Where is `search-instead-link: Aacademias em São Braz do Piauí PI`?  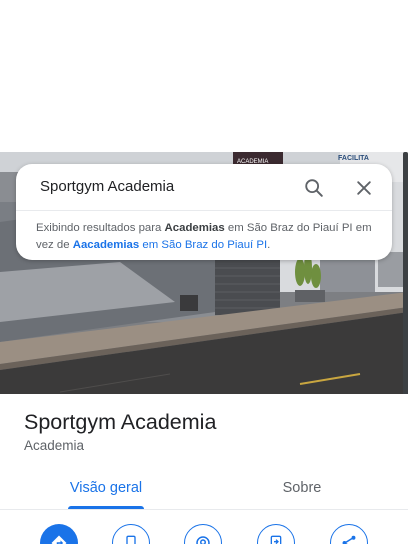 search-instead-link: Aacademias em São Braz do Piauí PI is located at coordinates (170, 245).